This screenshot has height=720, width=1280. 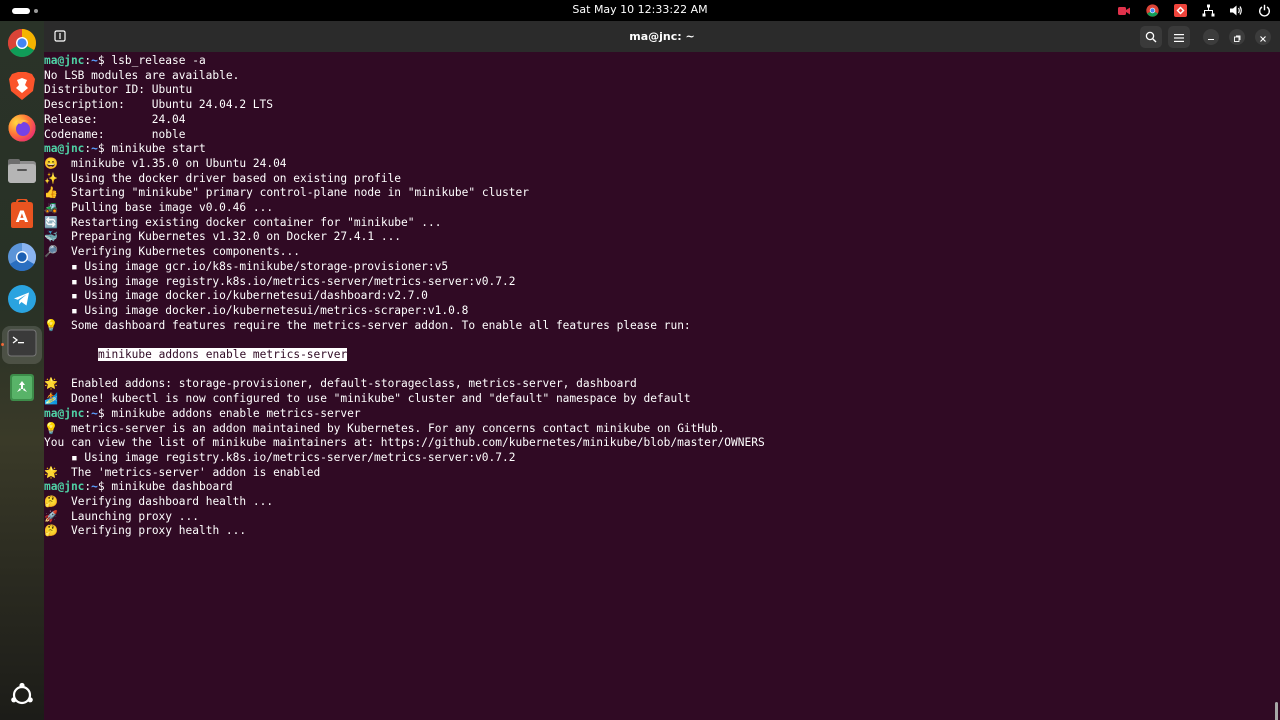 I want to click on terminal-line: Release: 24.04, so click(x=115, y=119).